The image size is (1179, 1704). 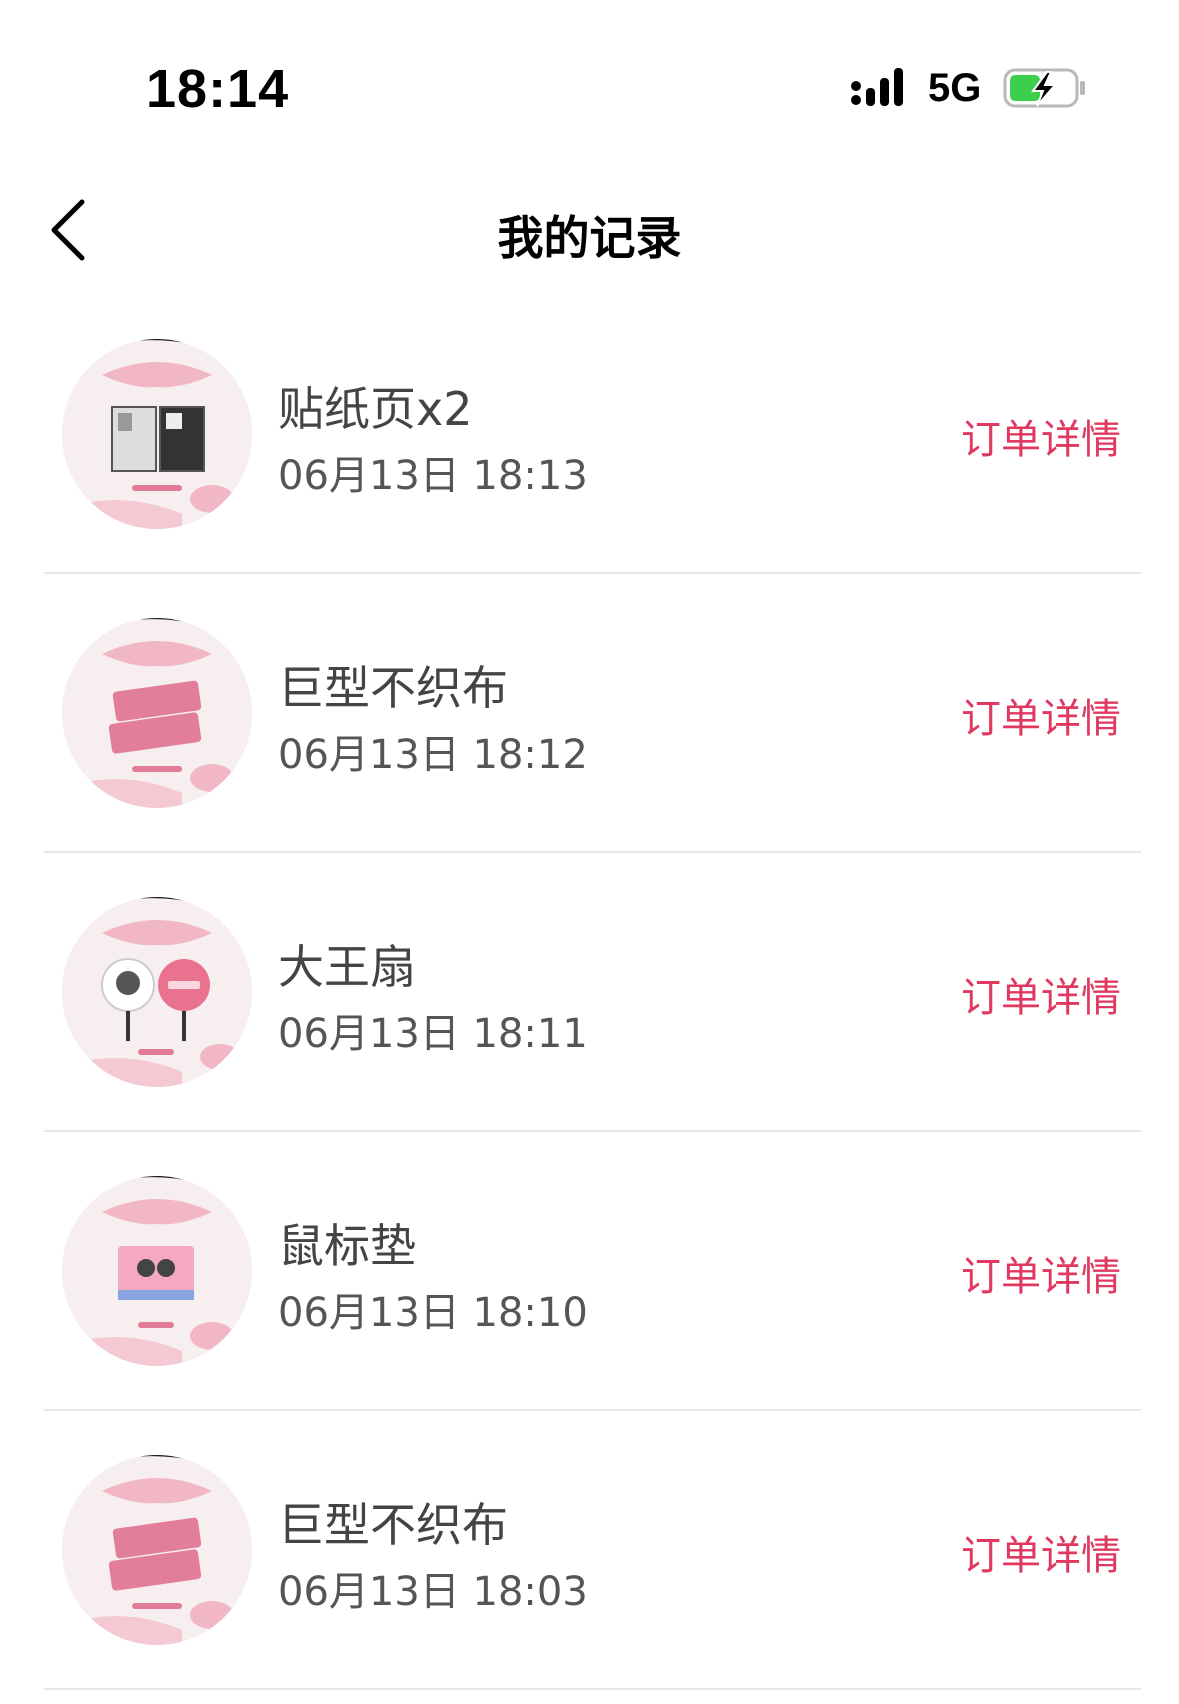 What do you see at coordinates (347, 1246) in the screenshot?
I see `item-name: 鼠标垫` at bounding box center [347, 1246].